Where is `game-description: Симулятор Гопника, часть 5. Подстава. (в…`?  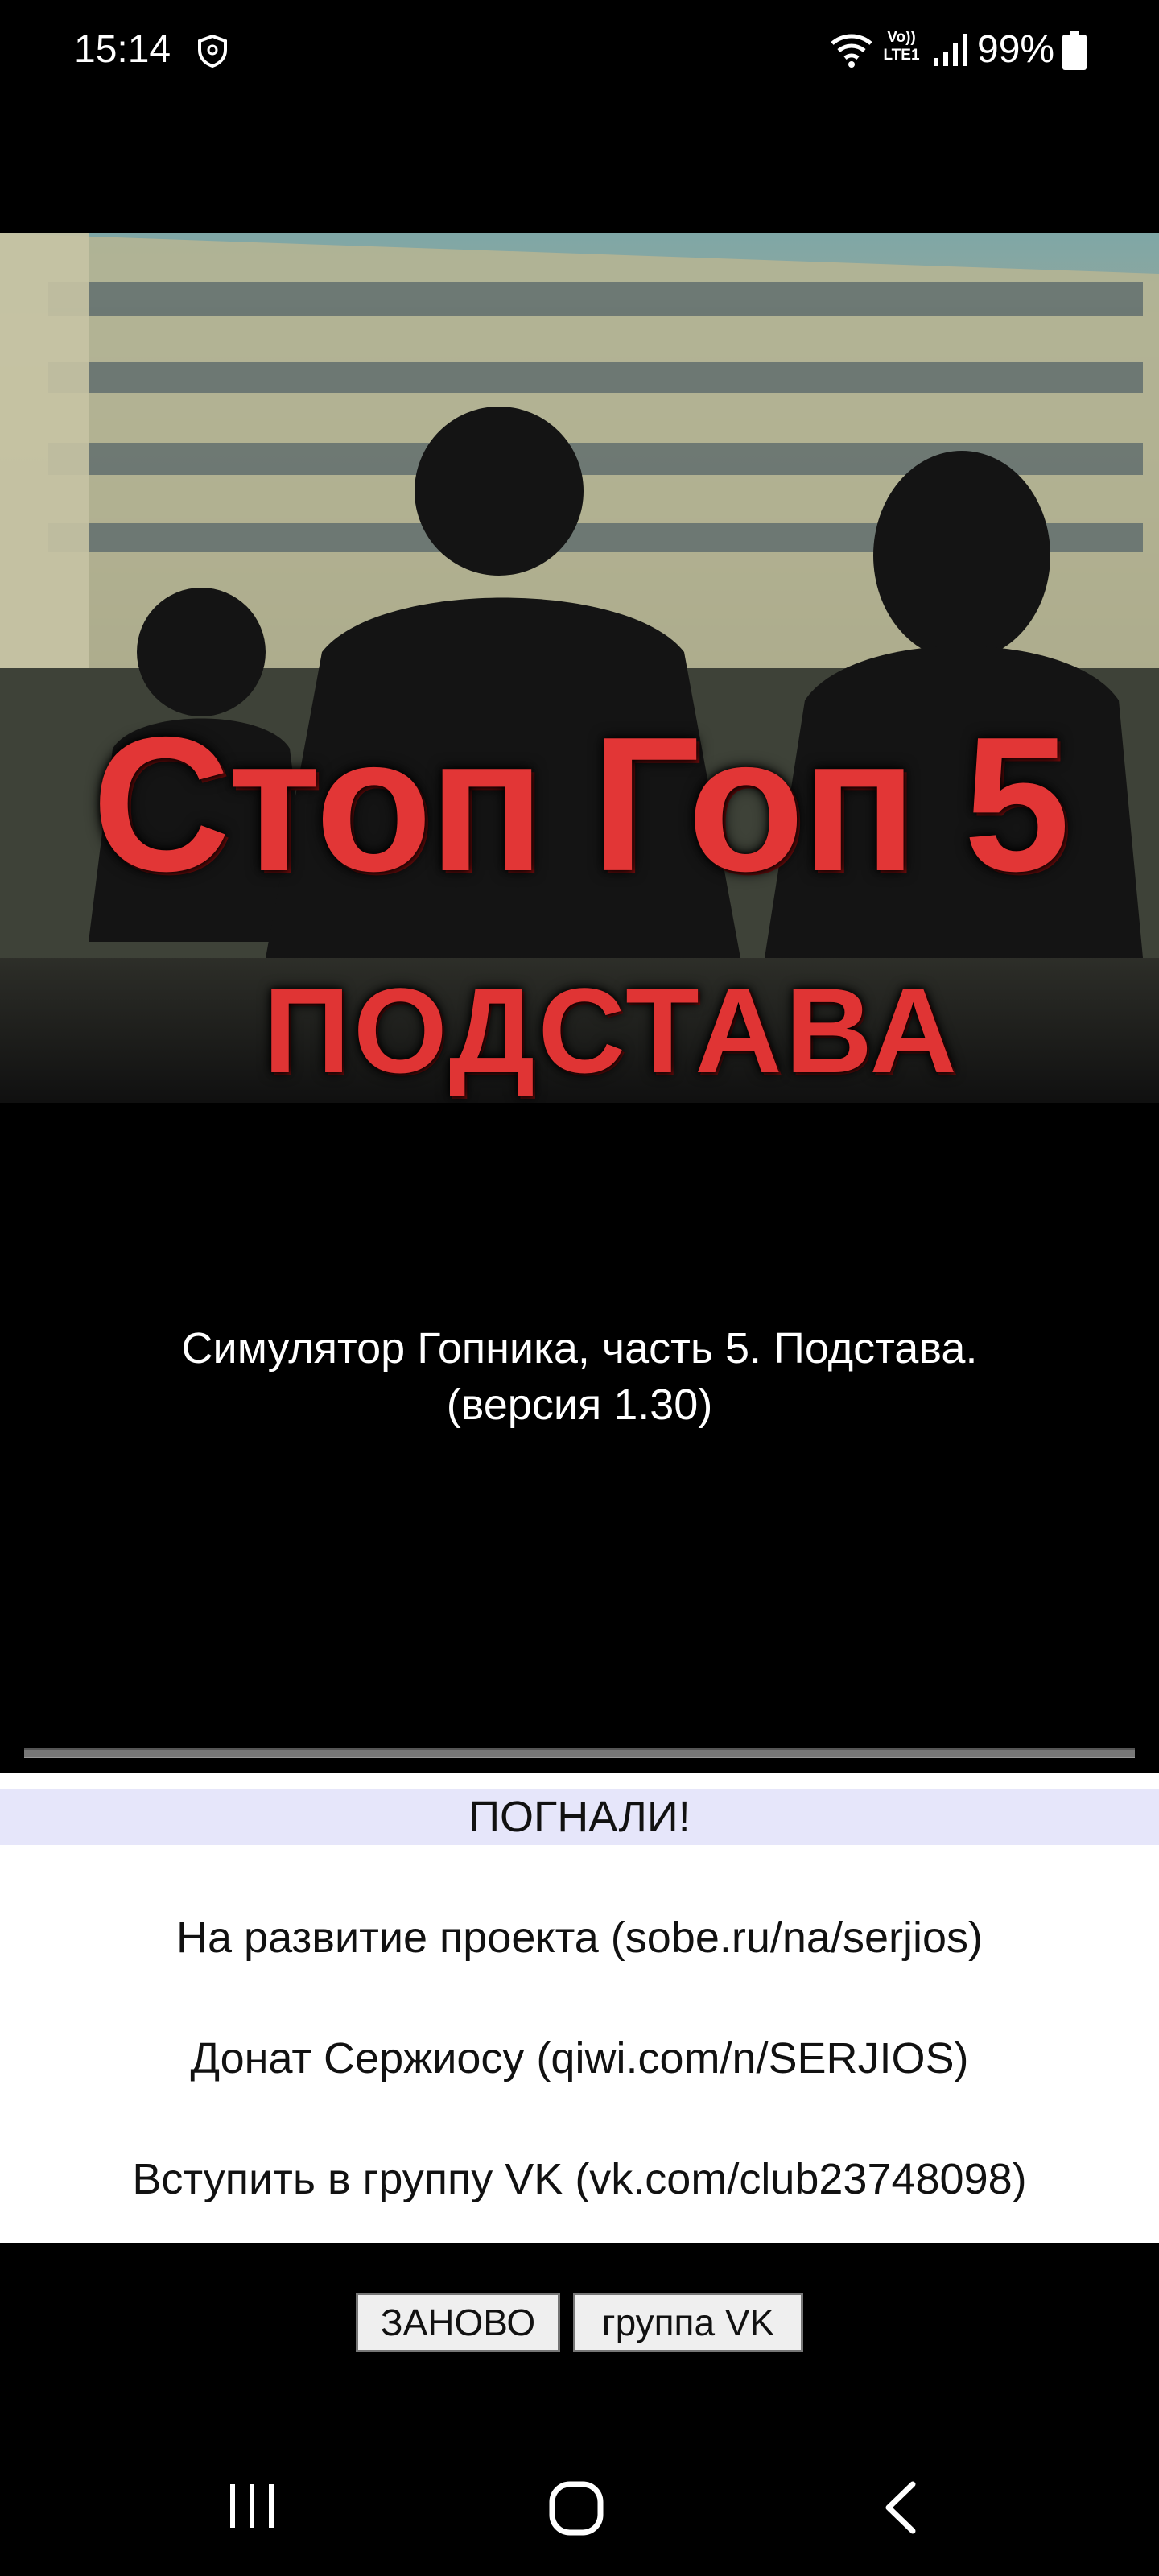
game-description: Симулятор Гопника, часть 5. Подстава. (в… is located at coordinates (579, 1376).